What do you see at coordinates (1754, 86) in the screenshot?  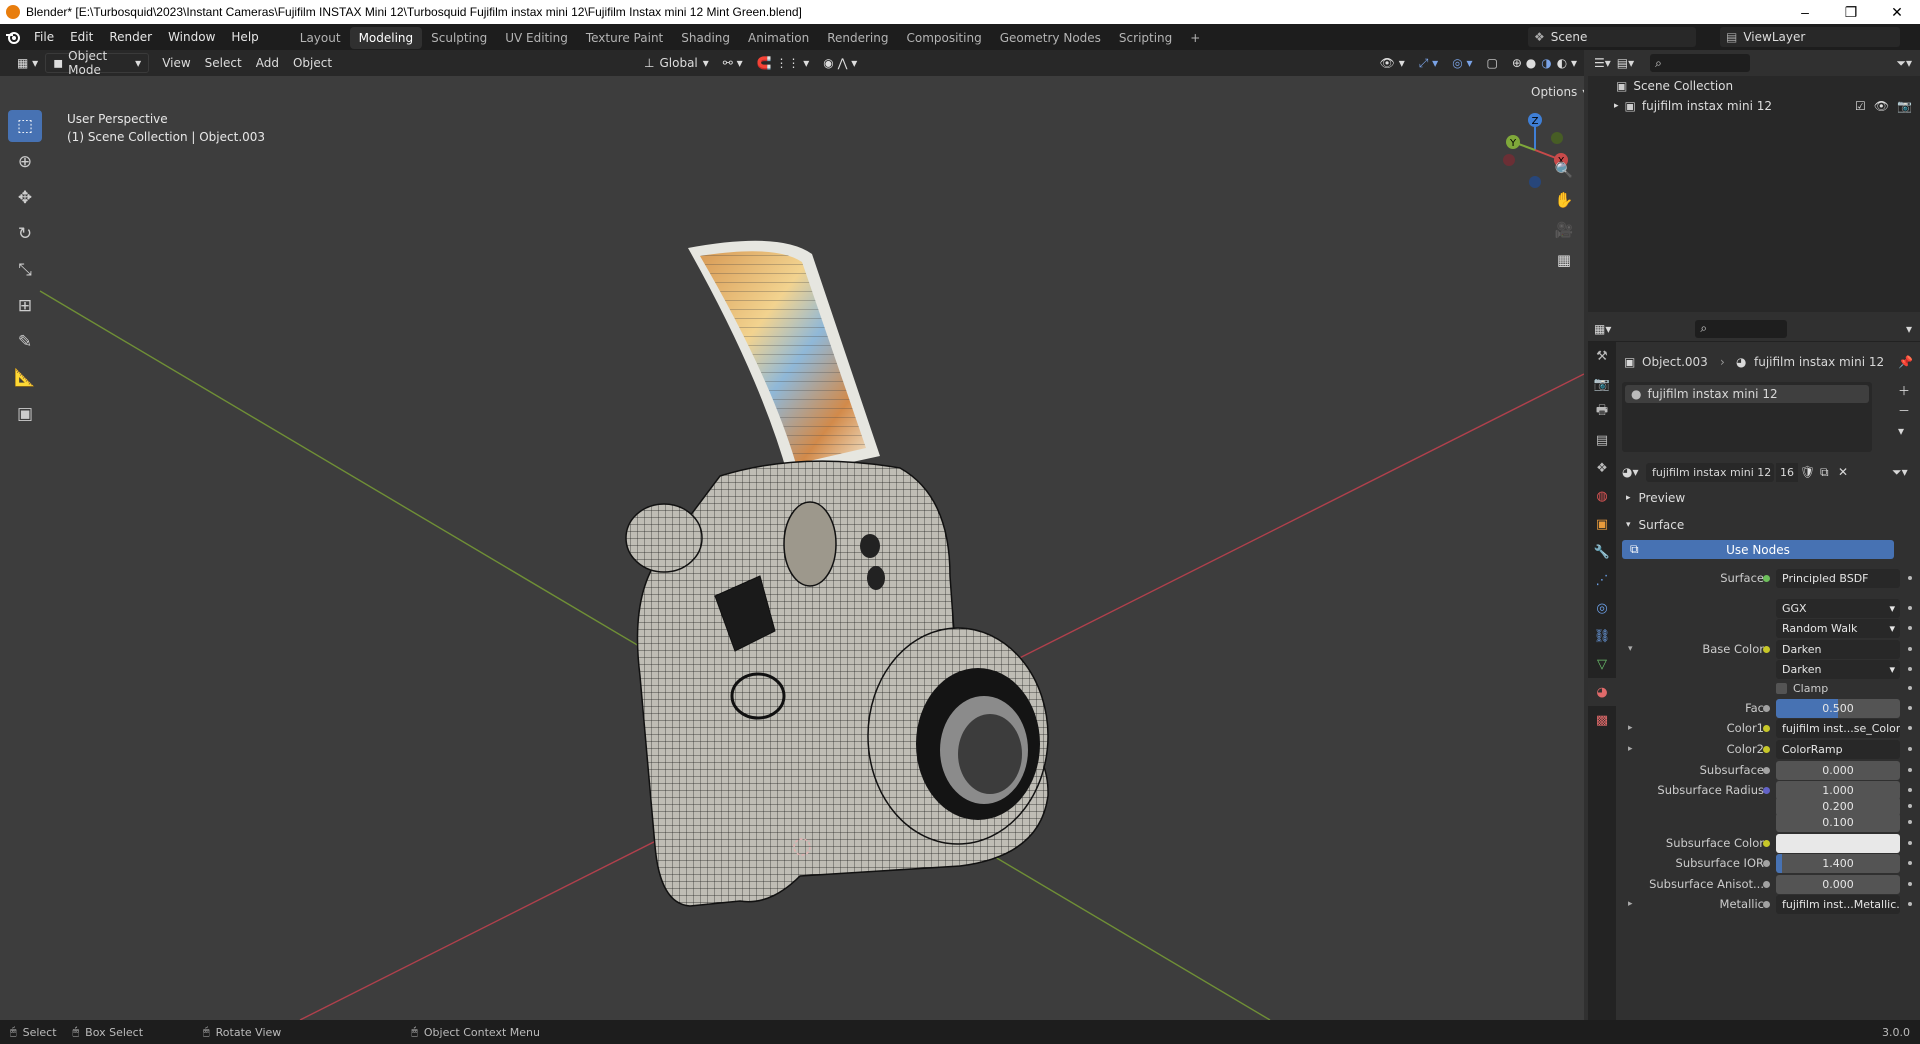 I see `outliner-root: ▣ Scene Collection` at bounding box center [1754, 86].